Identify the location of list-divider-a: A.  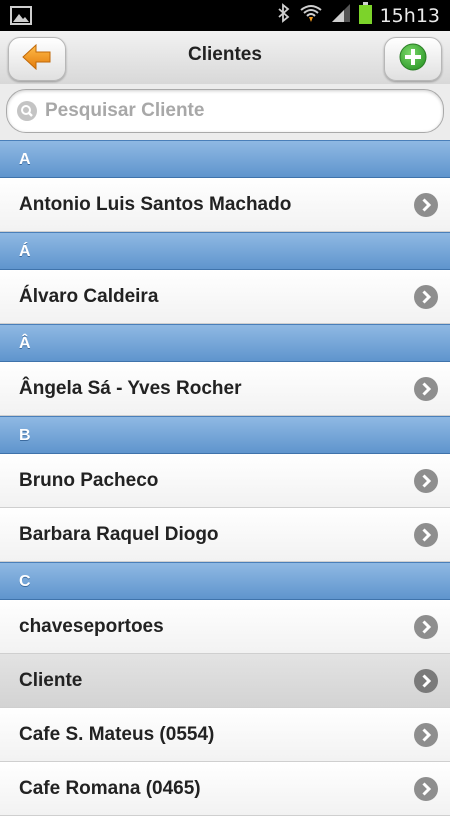
(225, 159).